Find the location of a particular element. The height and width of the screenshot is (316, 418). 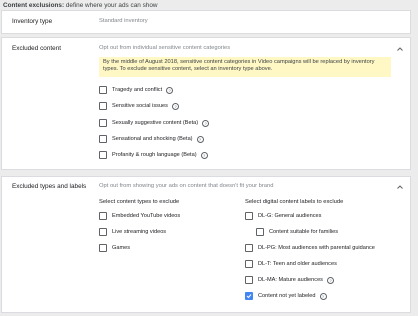

checkbox-checked is located at coordinates (249, 296).